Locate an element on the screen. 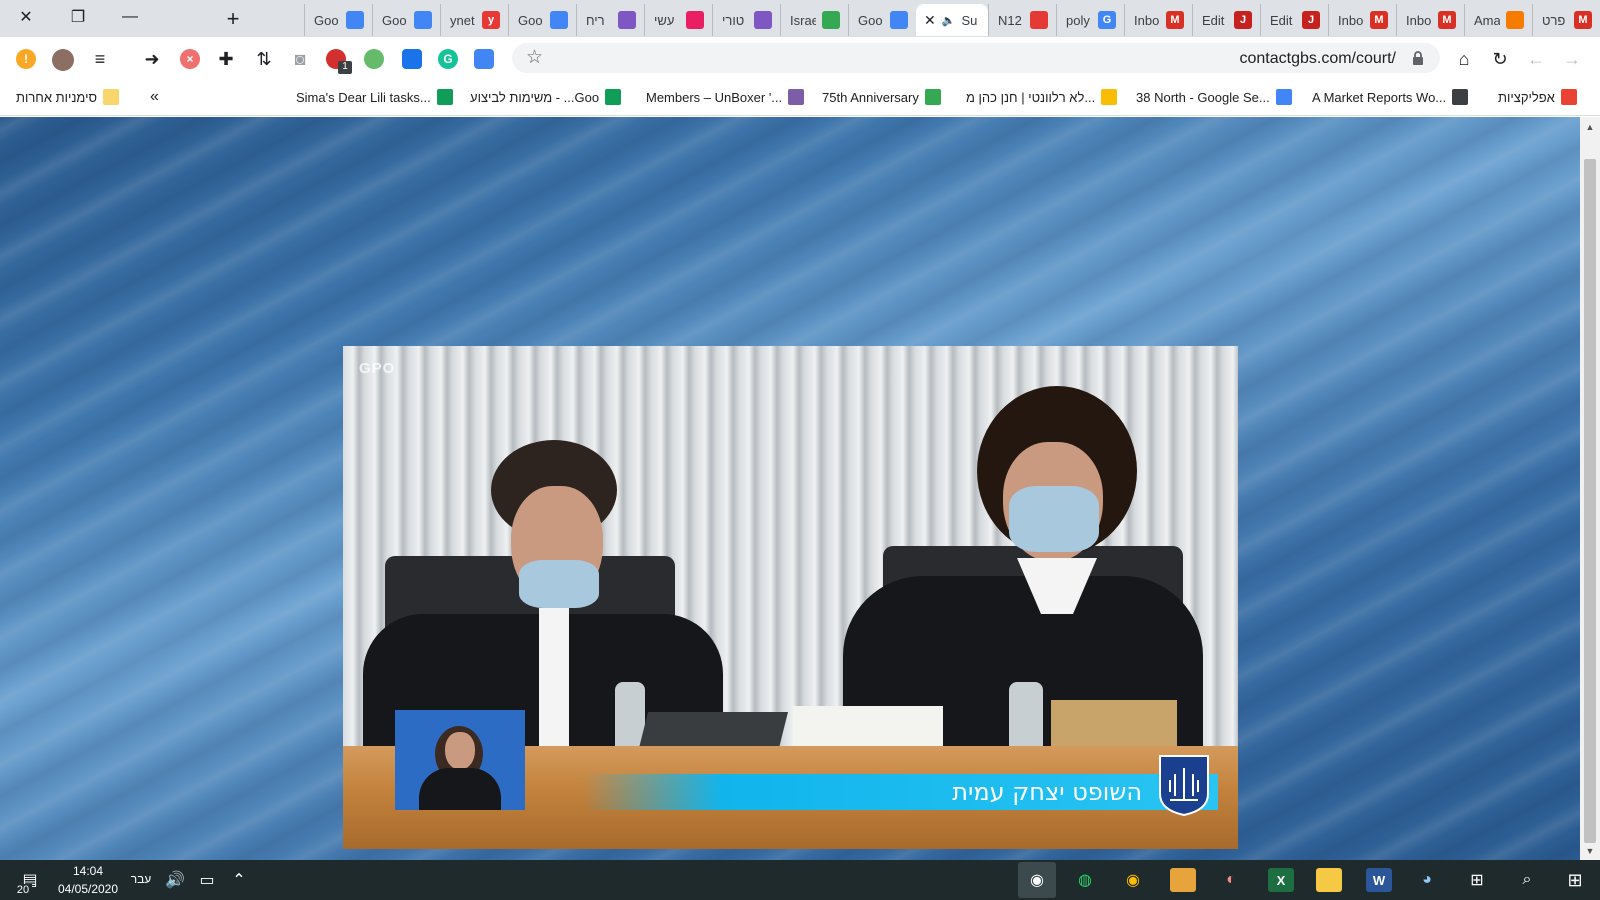 This screenshot has width=1600, height=900. forward-icon: → is located at coordinates (1572, 59).